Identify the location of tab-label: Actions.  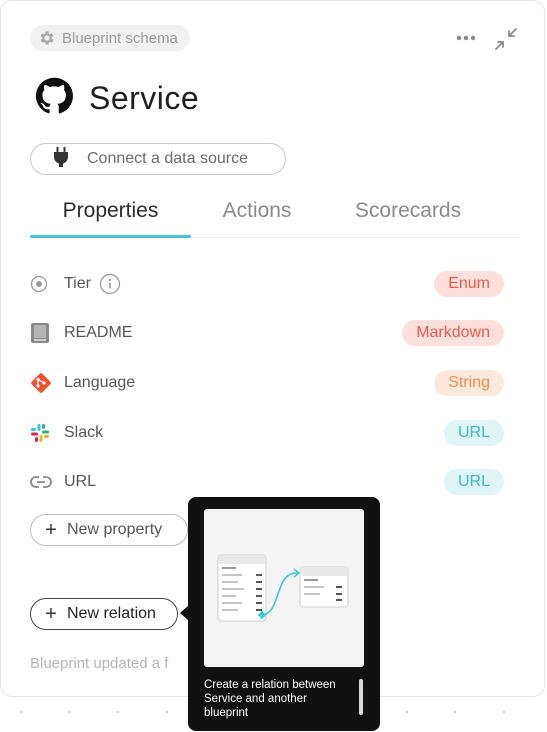
(257, 210).